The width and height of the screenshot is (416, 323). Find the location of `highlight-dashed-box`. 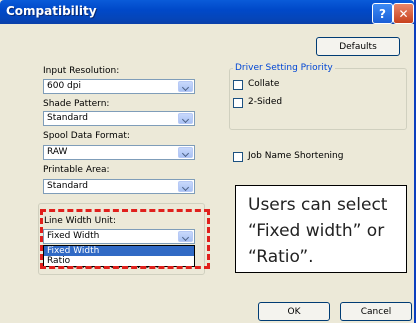

highlight-dashed-box is located at coordinates (125, 239).